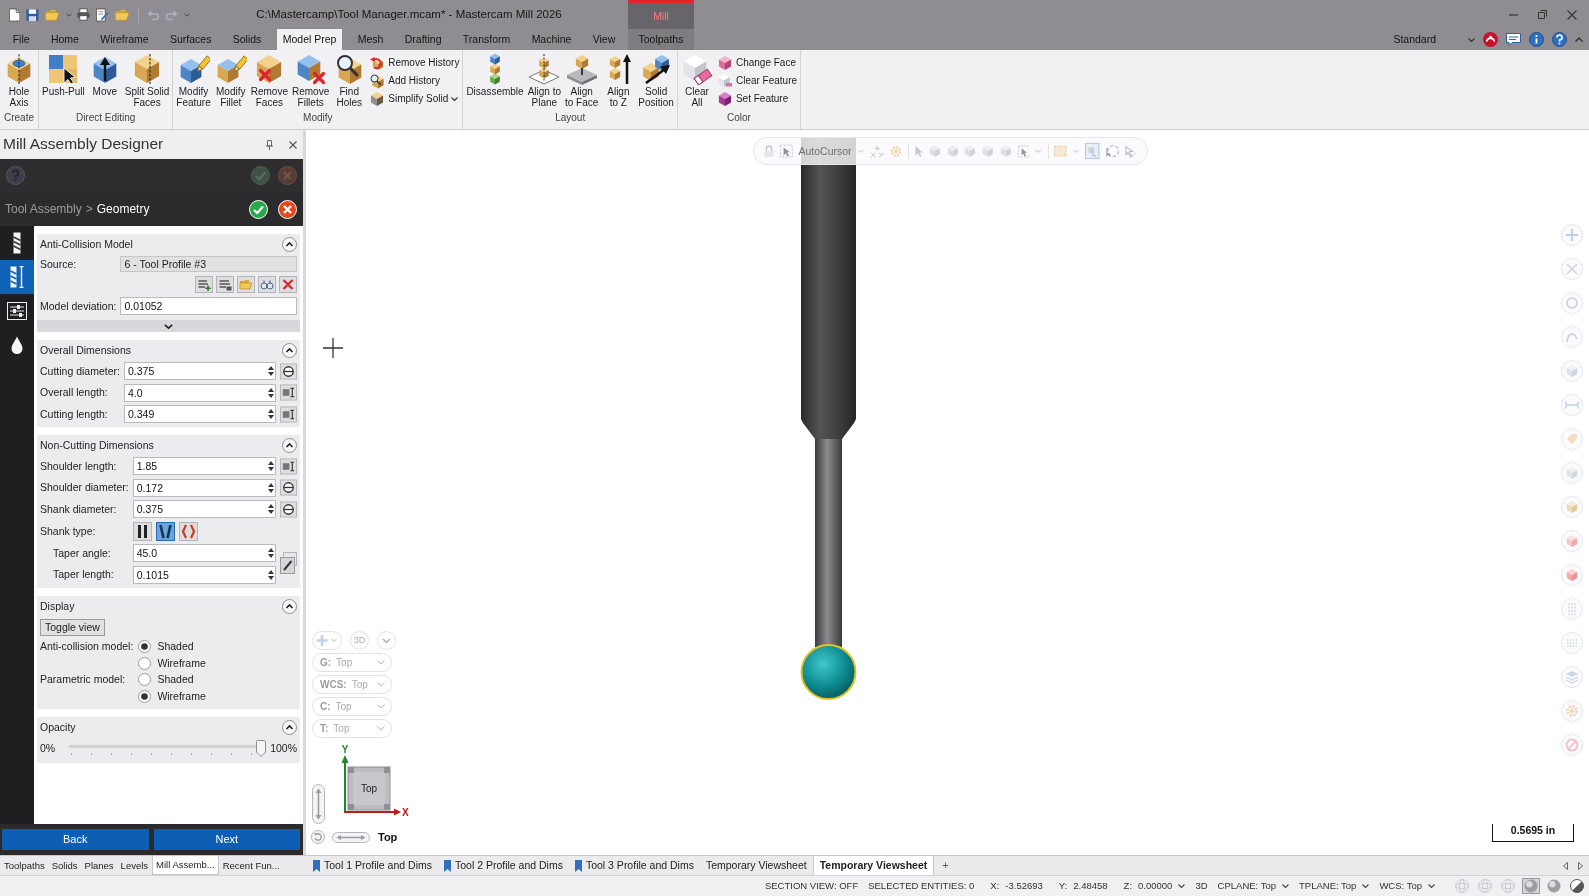 The image size is (1589, 896). What do you see at coordinates (261, 748) in the screenshot?
I see `slider-thumb` at bounding box center [261, 748].